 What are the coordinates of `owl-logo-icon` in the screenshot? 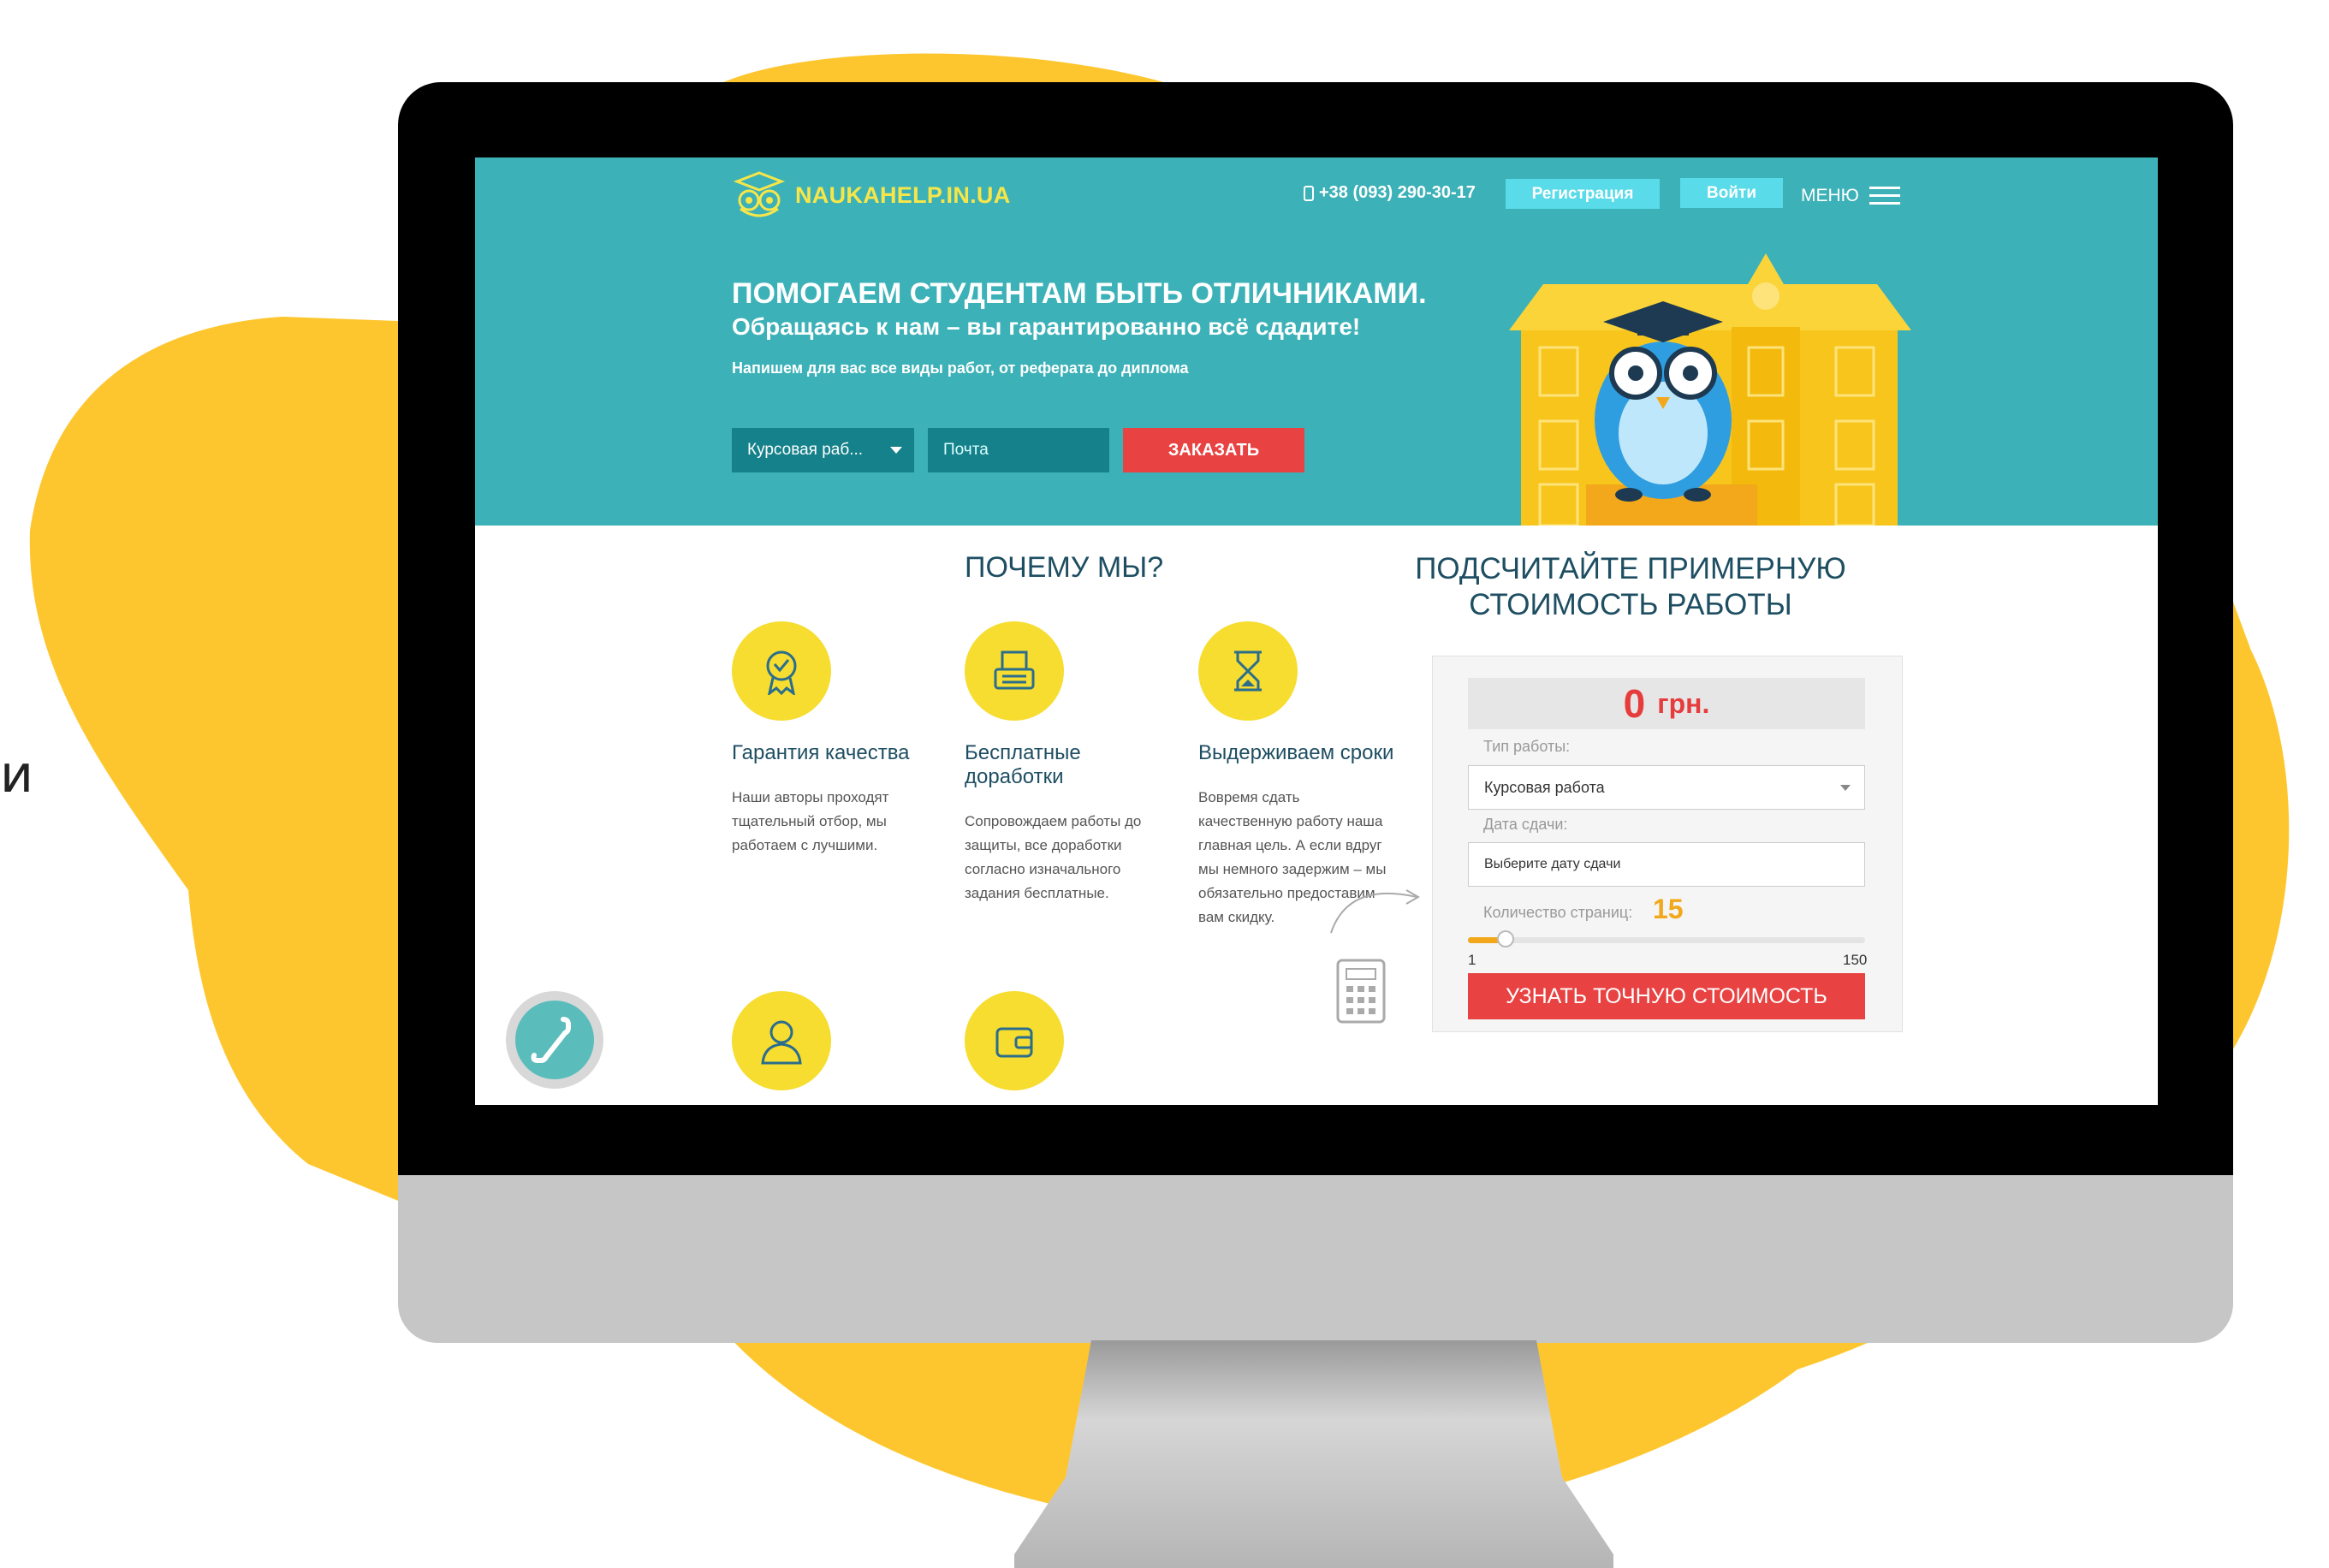 It's located at (759, 194).